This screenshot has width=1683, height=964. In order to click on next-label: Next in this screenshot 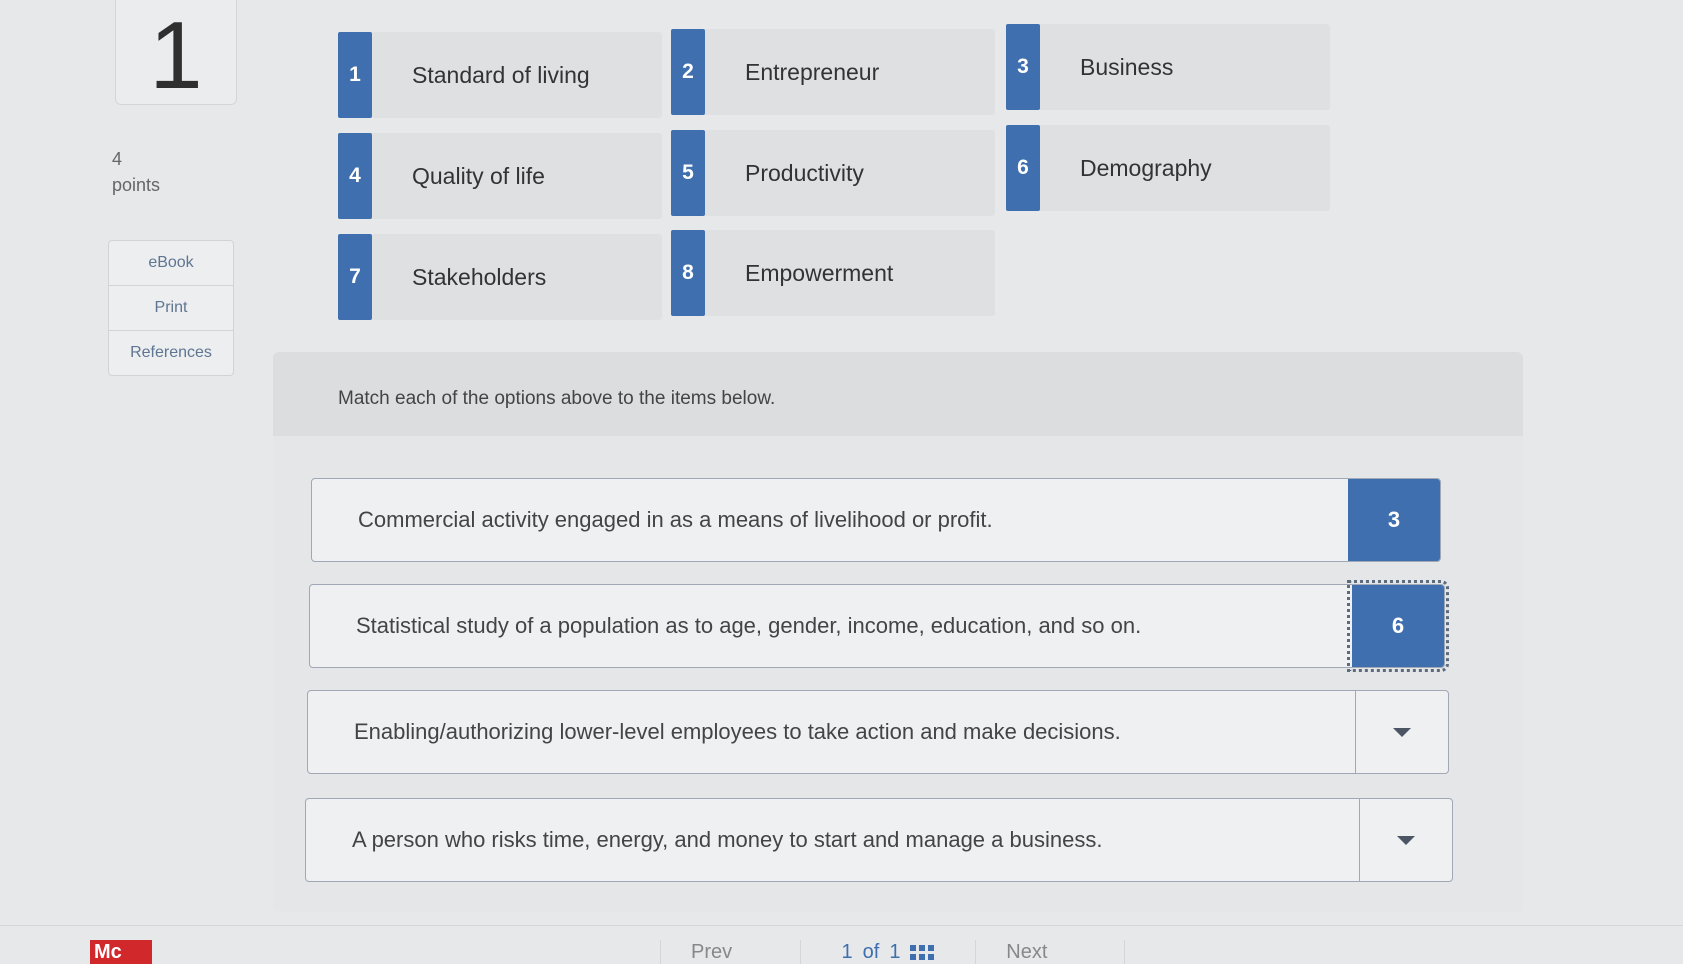, I will do `click(1027, 951)`.